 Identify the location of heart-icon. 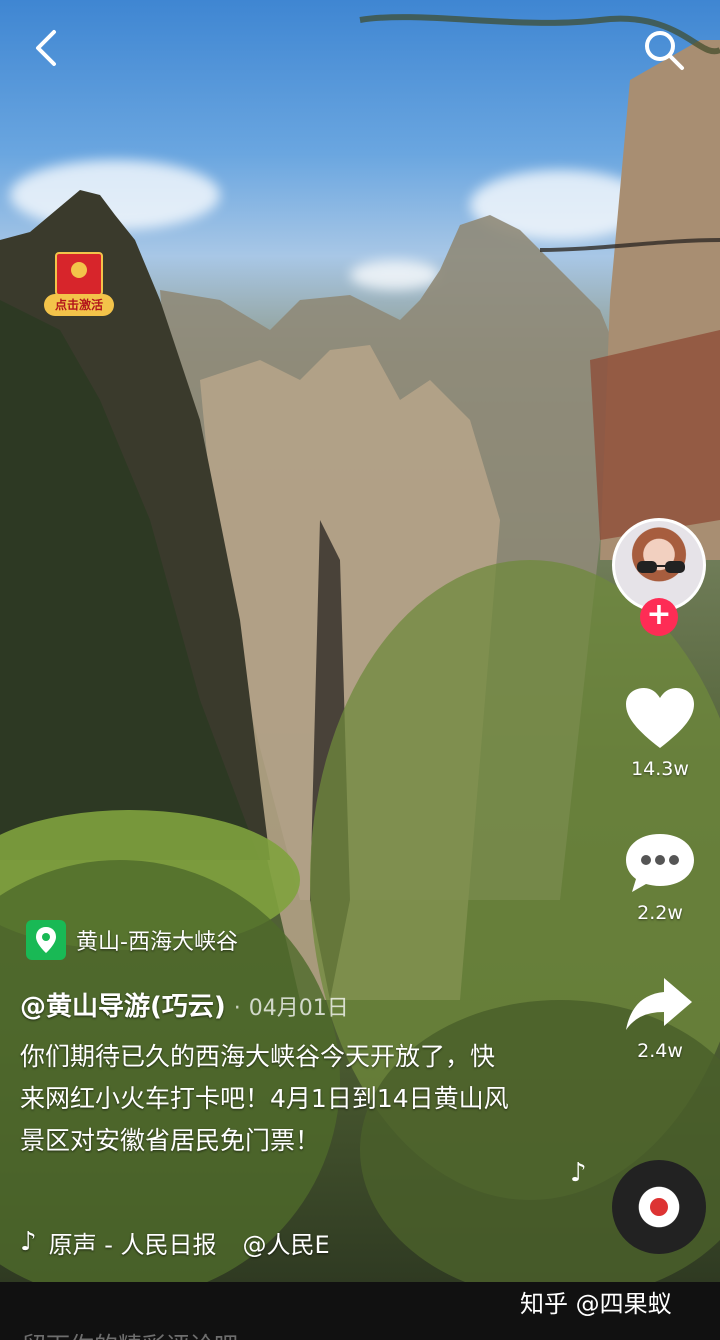
(660, 718).